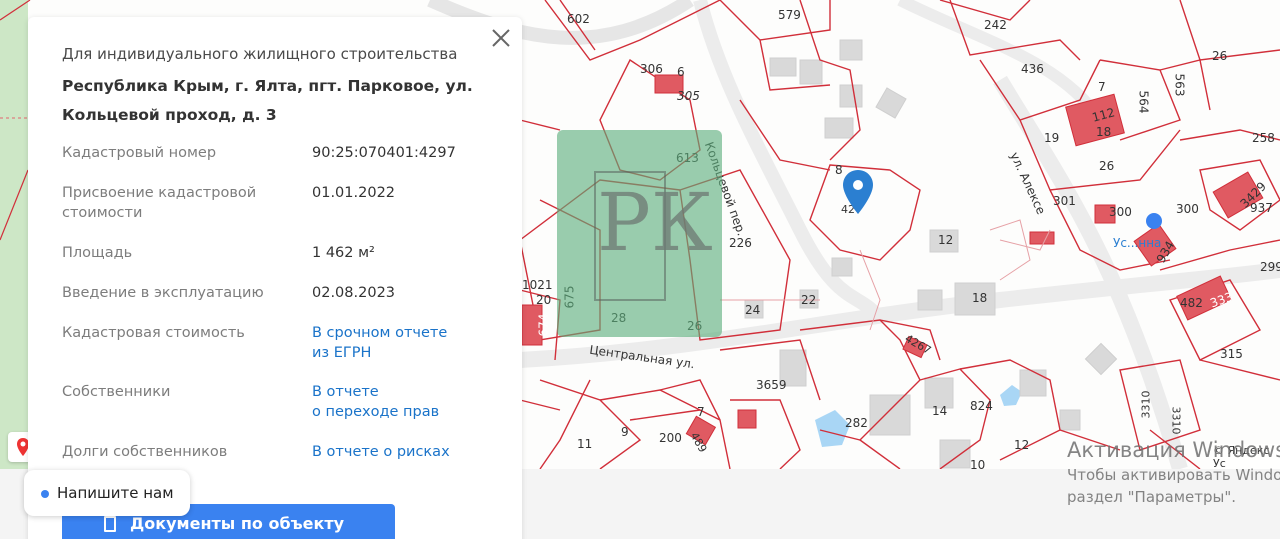 This screenshot has height=539, width=1280. Describe the element at coordinates (1143, 102) in the screenshot. I see `parcel-number: 564` at that location.